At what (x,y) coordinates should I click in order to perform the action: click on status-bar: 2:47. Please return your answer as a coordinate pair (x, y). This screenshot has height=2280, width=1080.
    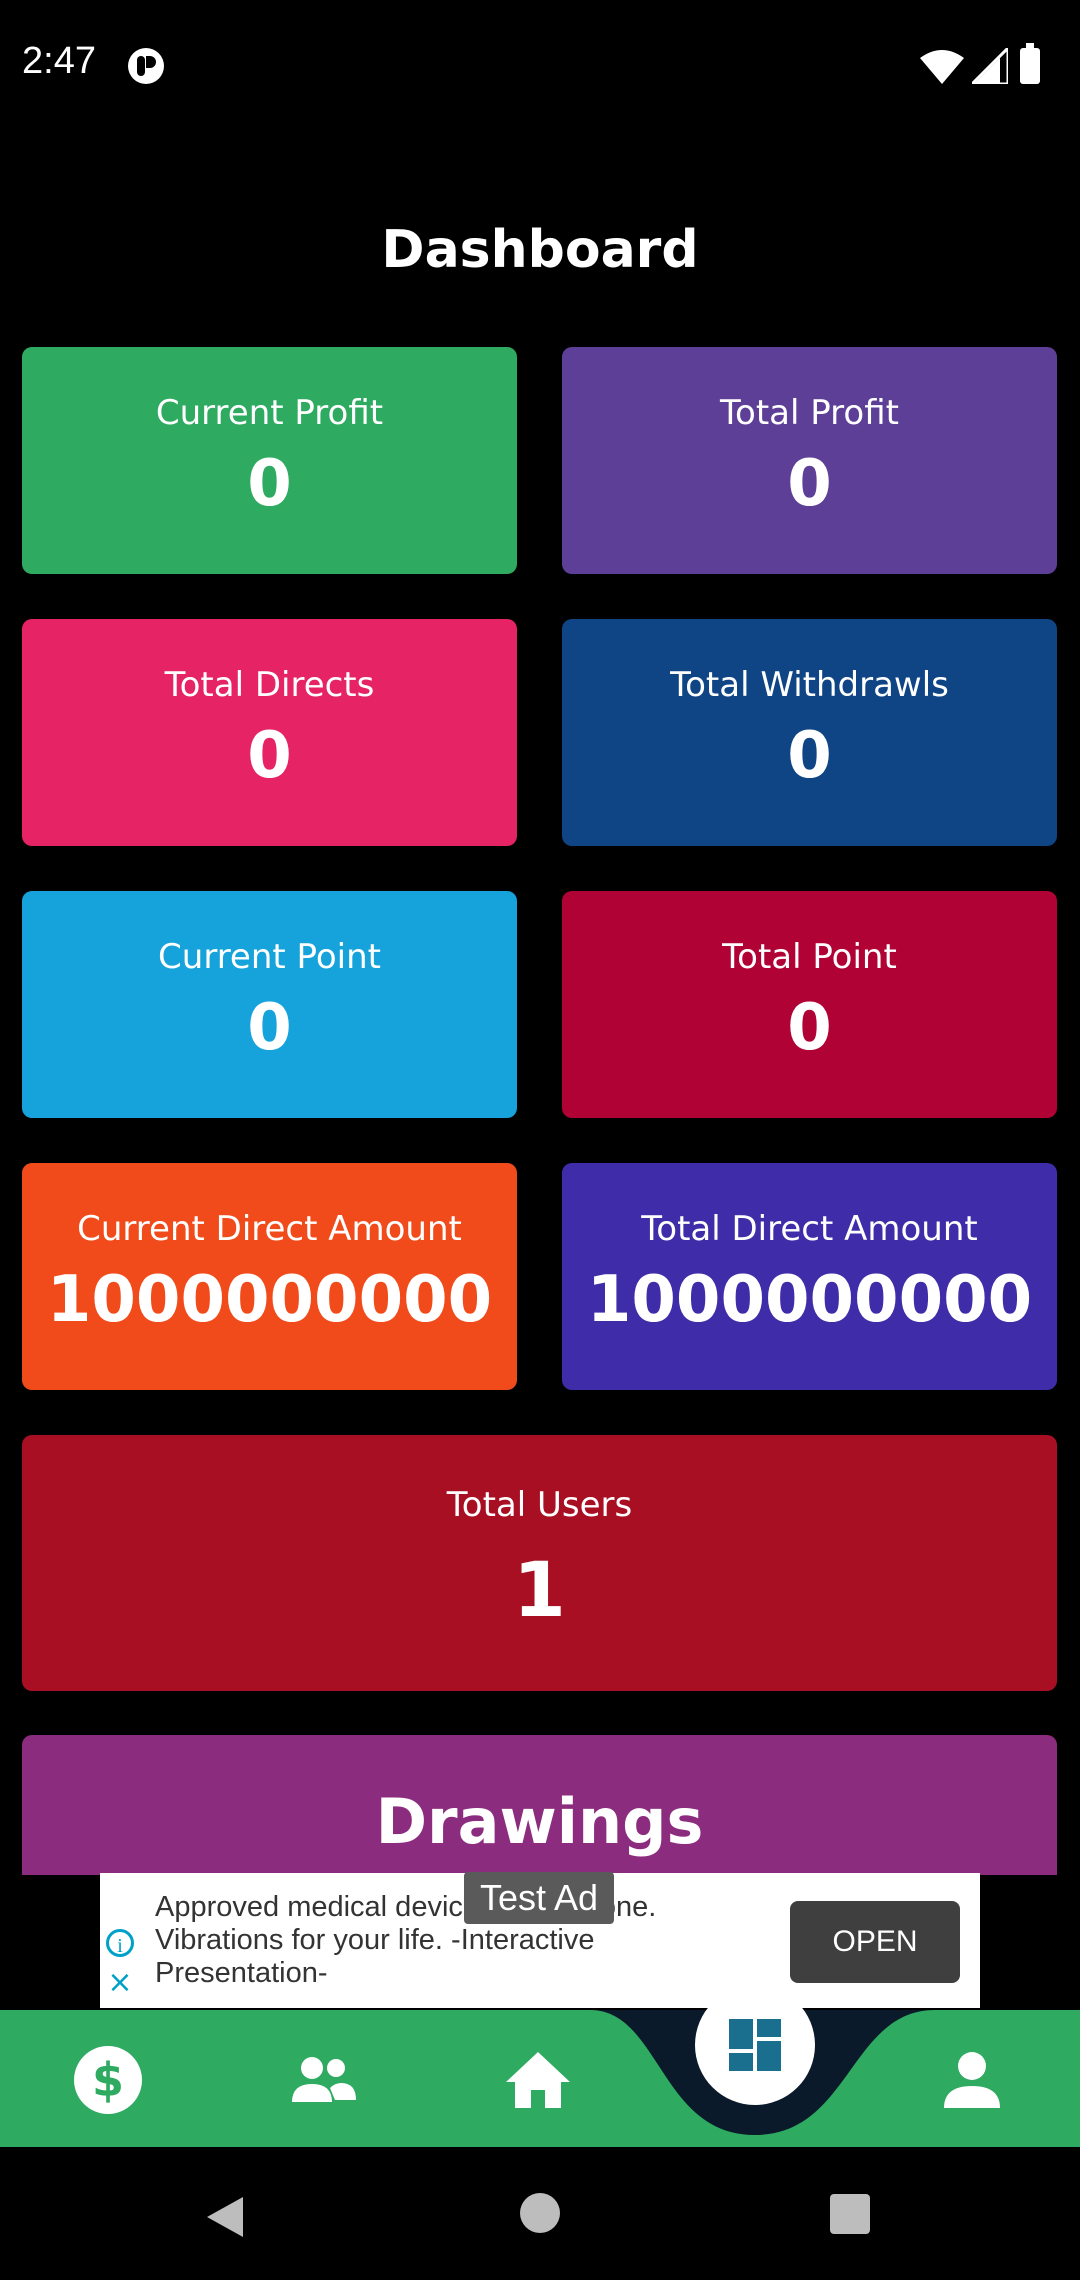
    Looking at the image, I should click on (540, 65).